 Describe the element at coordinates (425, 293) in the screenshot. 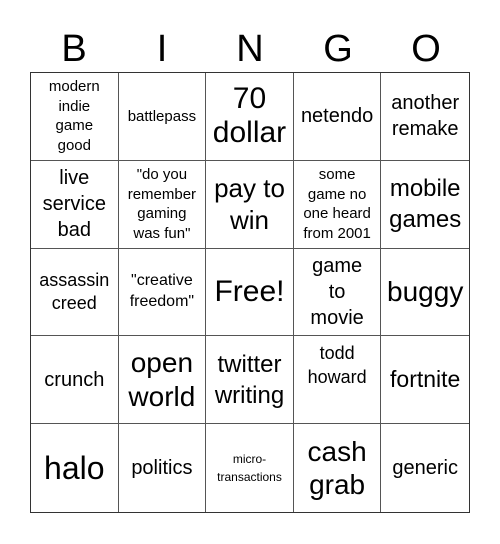

I see `bingo-cell: buggy` at that location.